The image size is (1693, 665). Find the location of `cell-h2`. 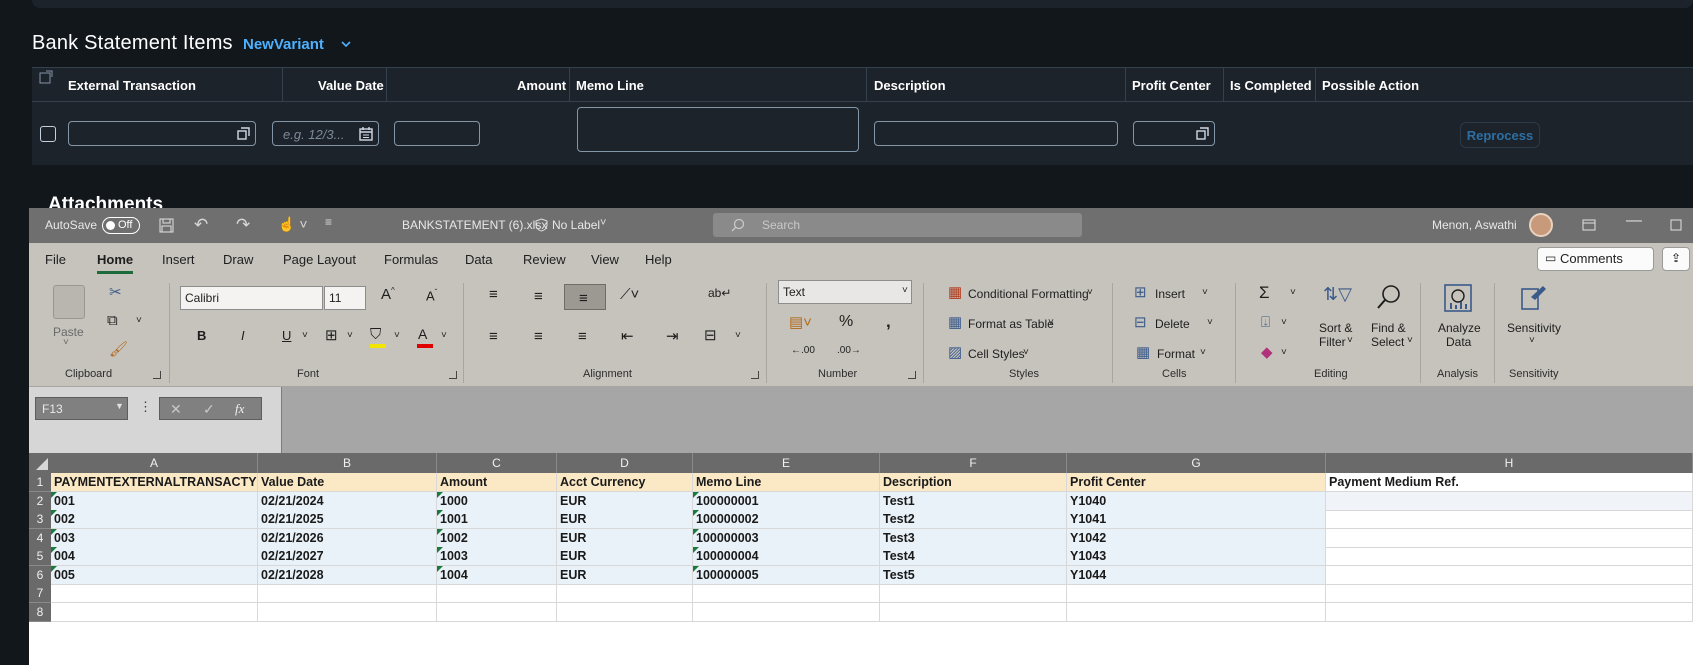

cell-h2 is located at coordinates (1509, 501).